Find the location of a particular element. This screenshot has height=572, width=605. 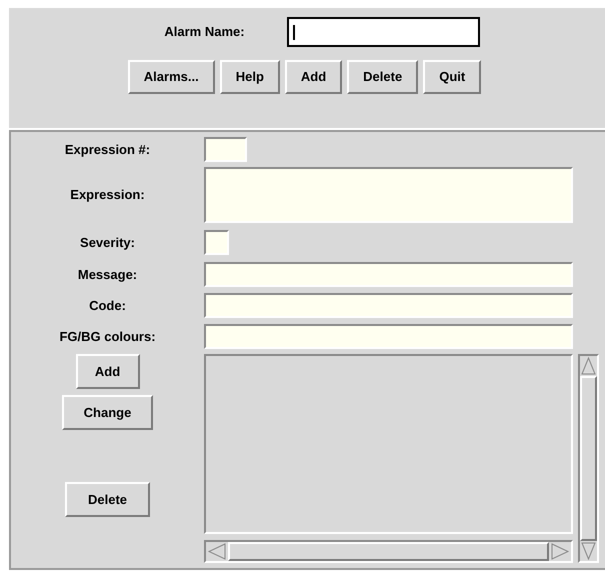

field-label: Severity: is located at coordinates (107, 243).